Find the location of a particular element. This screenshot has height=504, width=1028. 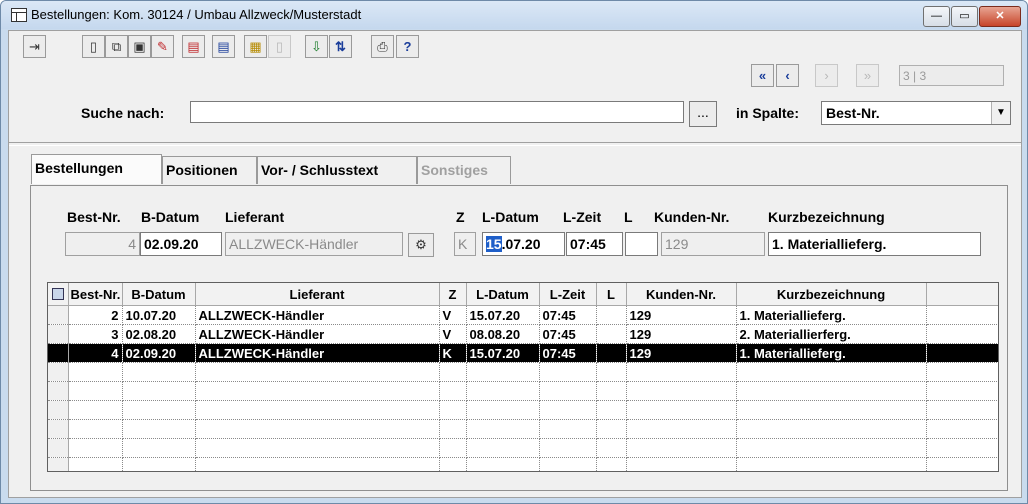

cell-b-datum: 10.07.20 is located at coordinates (159, 315).